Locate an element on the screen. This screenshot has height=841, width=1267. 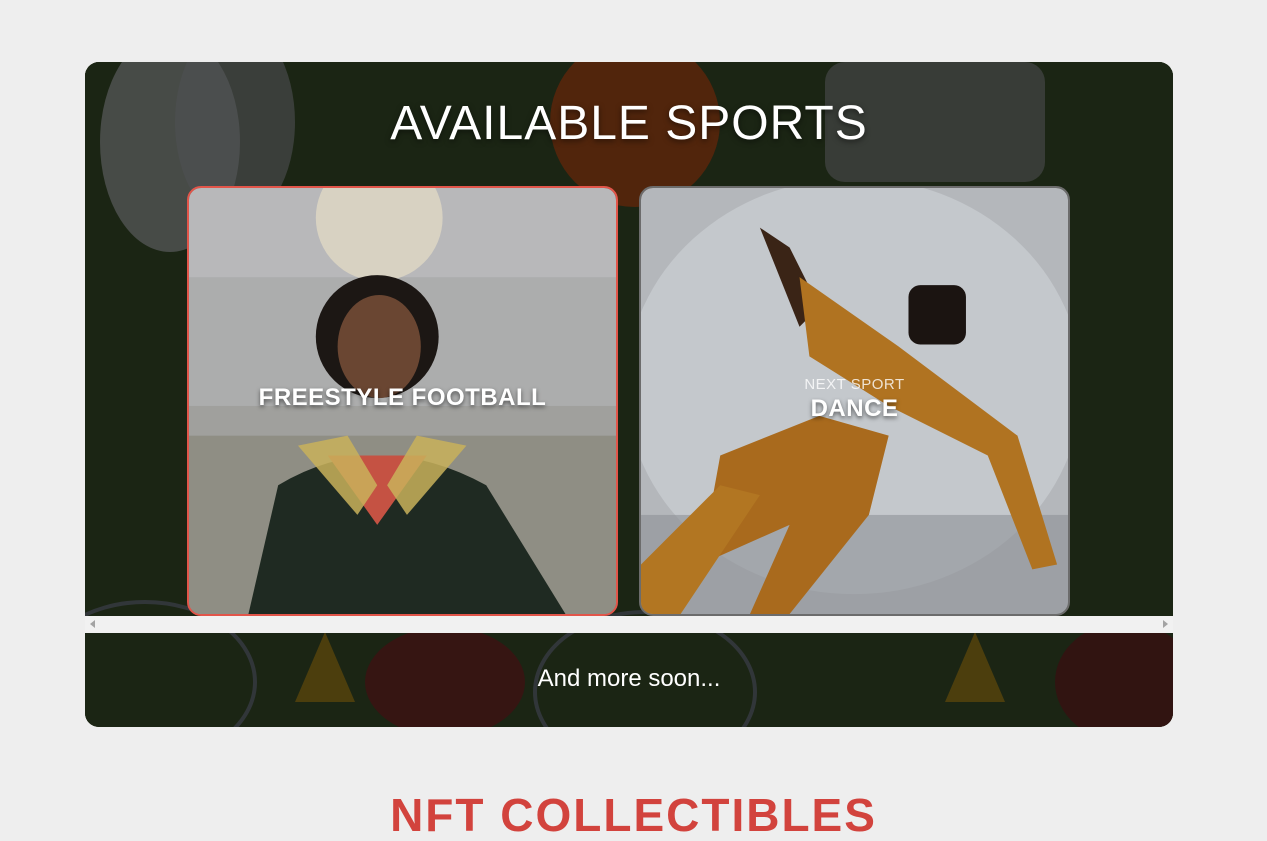
card-caption: NEXT SPORT DANCE is located at coordinates (854, 399).